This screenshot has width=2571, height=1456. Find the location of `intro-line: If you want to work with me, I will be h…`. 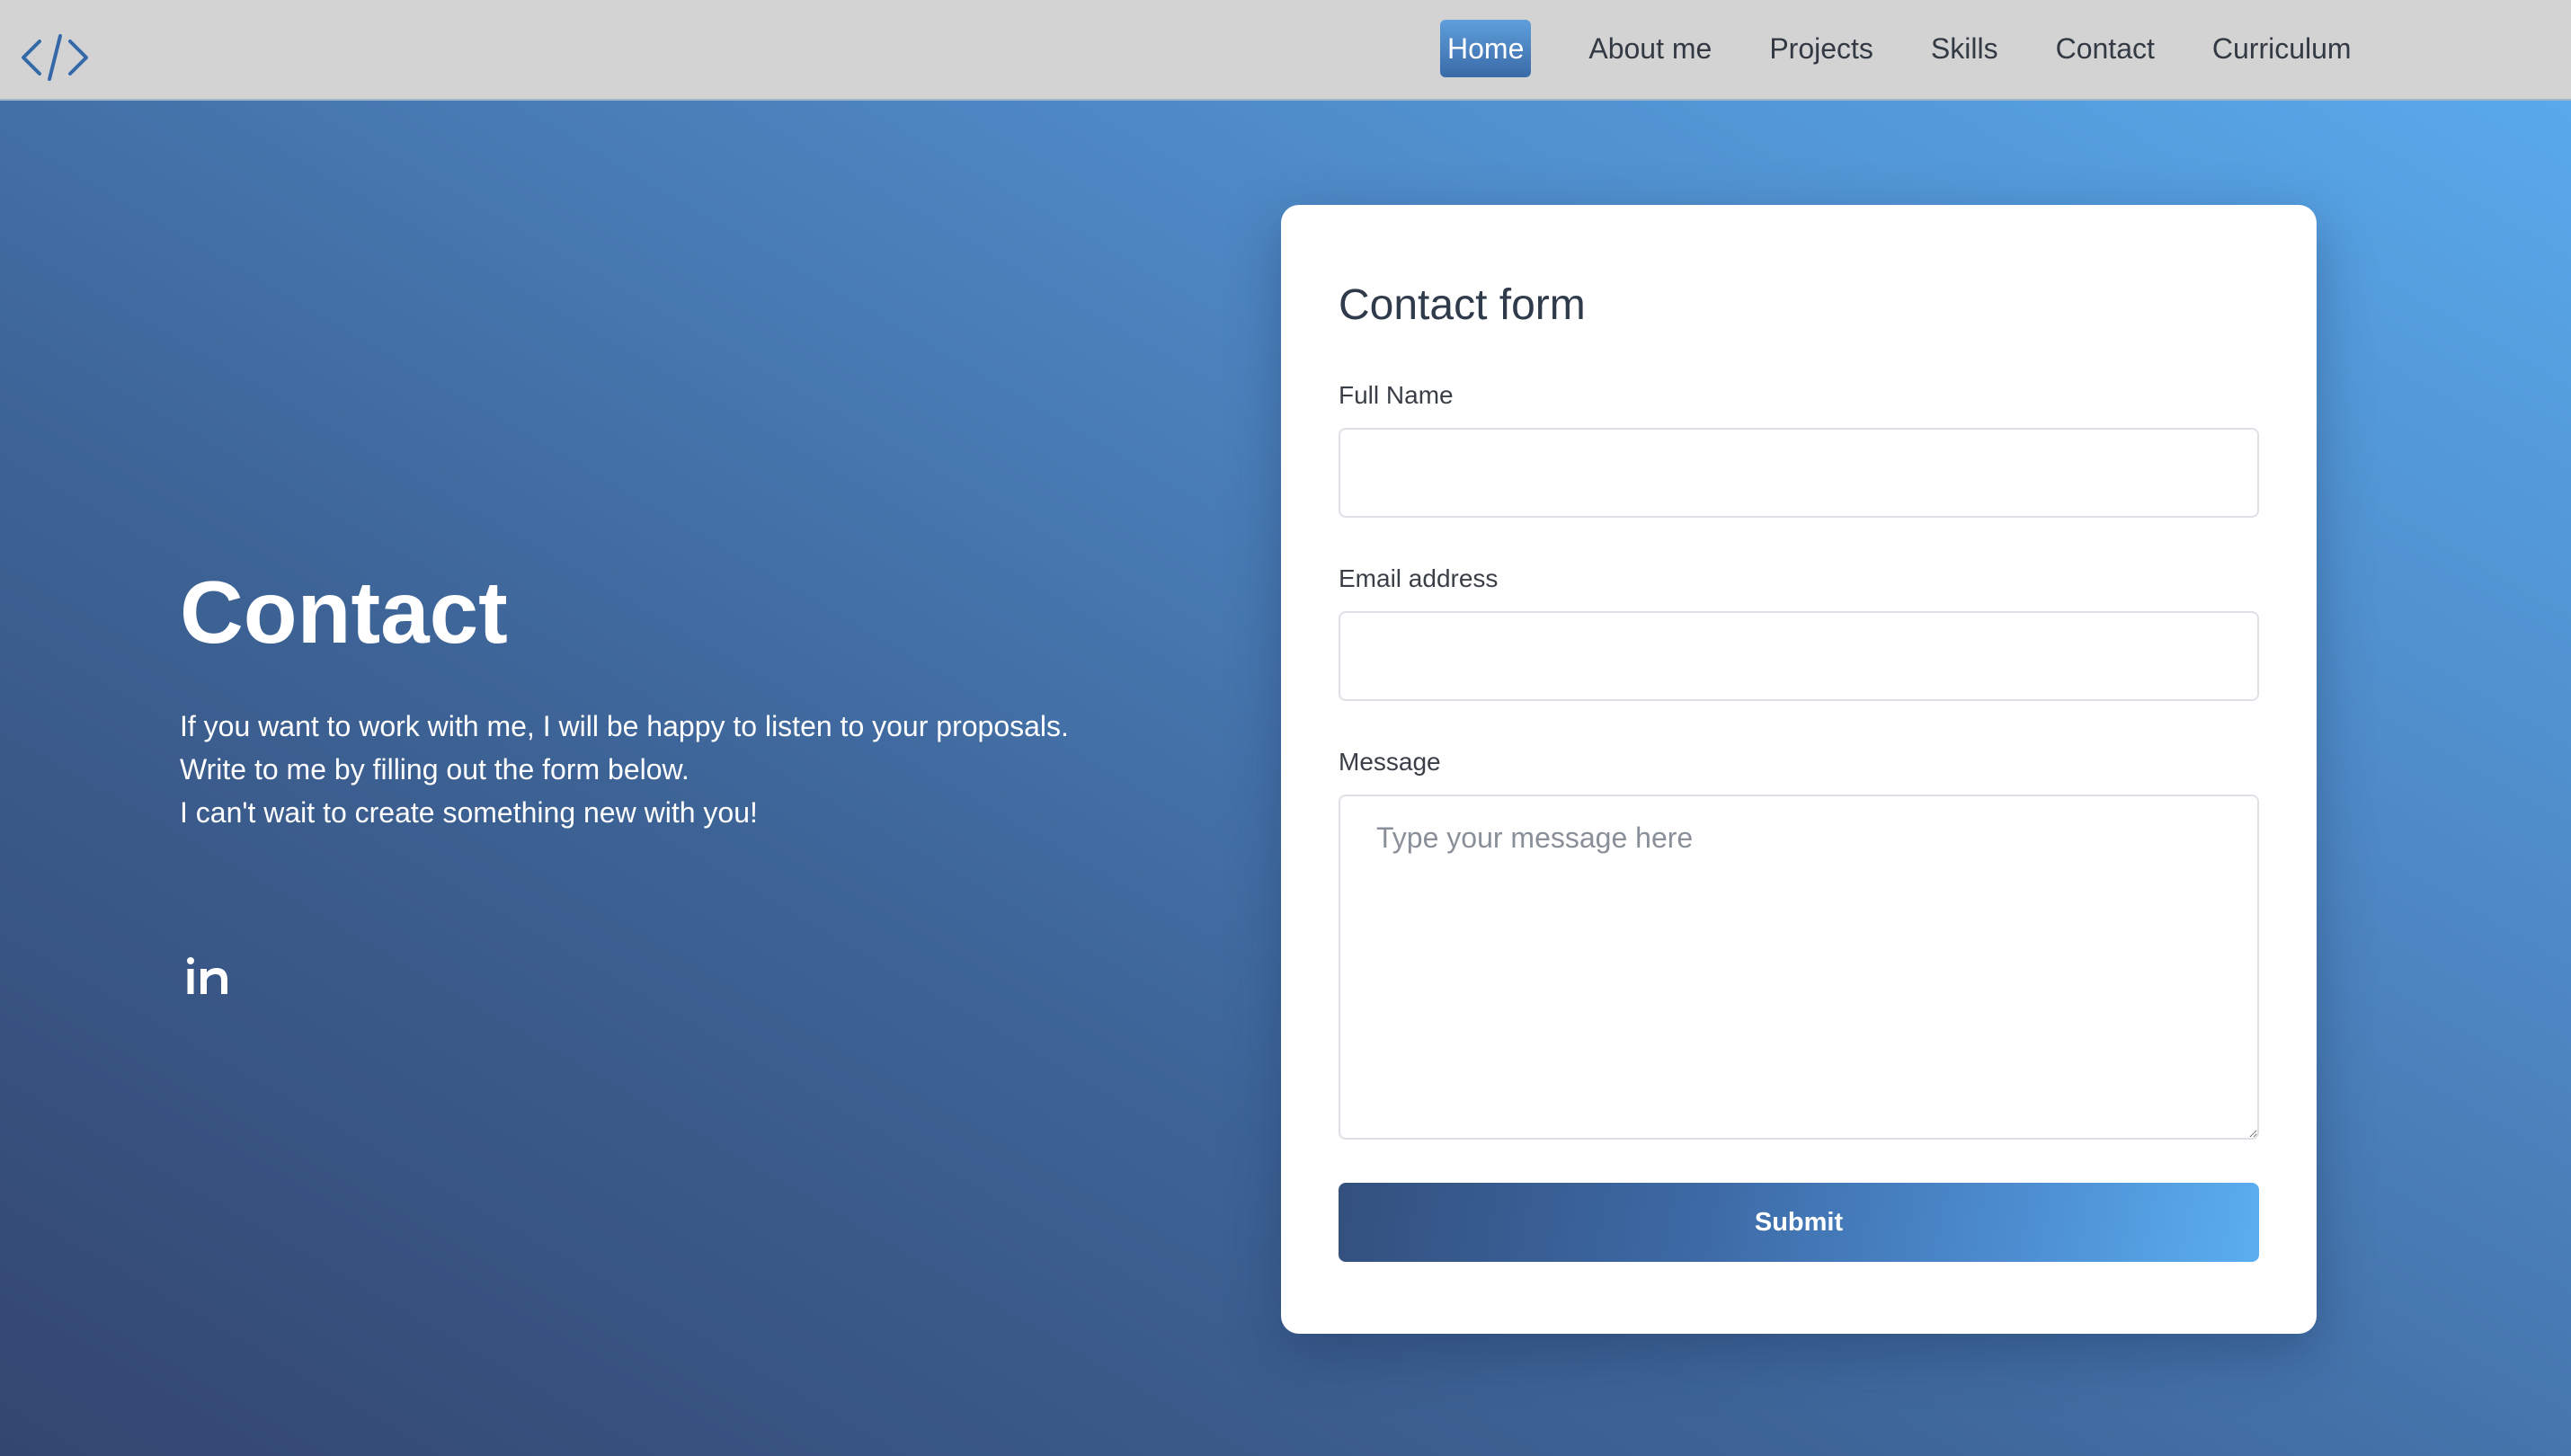

intro-line: If you want to work with me, I will be h… is located at coordinates (625, 726).